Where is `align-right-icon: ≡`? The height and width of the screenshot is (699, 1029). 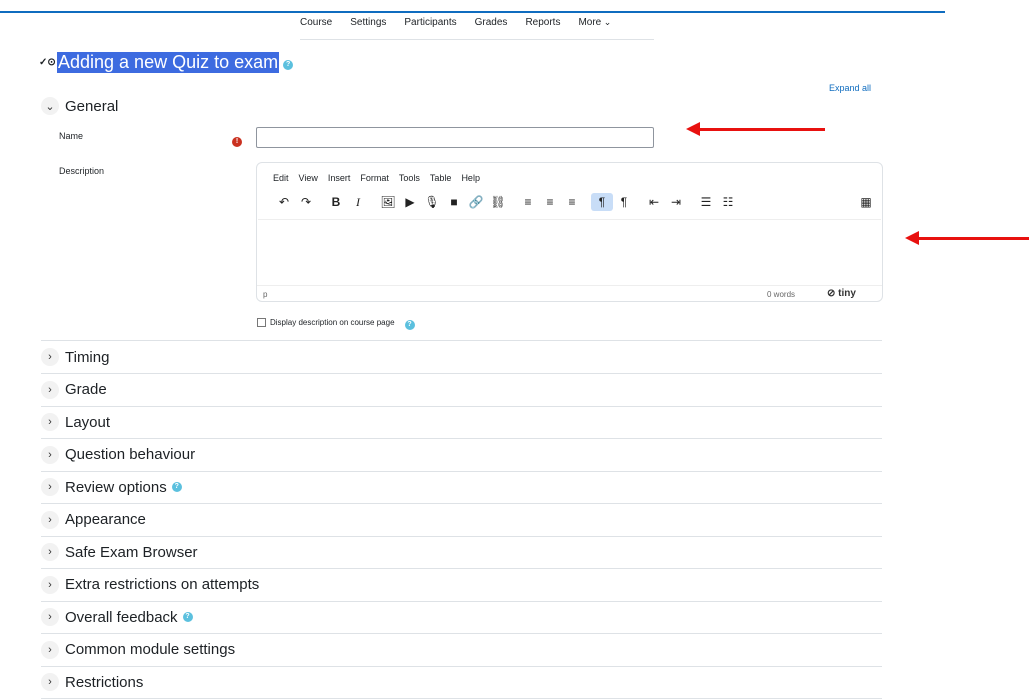
align-right-icon: ≡ is located at coordinates (572, 202).